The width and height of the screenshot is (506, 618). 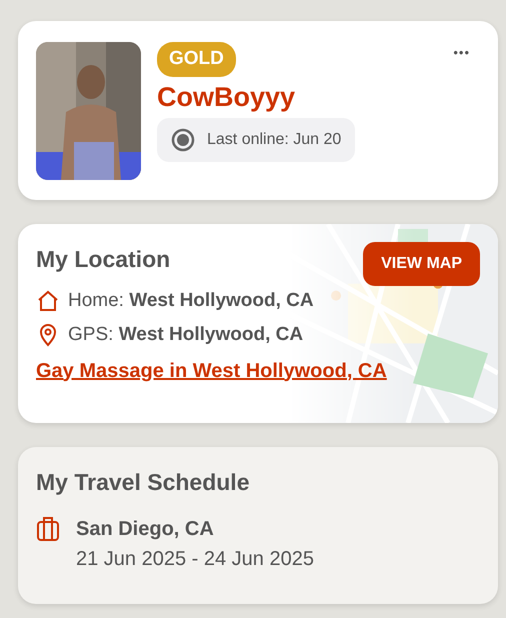 I want to click on section-title: My Travel Schedule, so click(x=143, y=482).